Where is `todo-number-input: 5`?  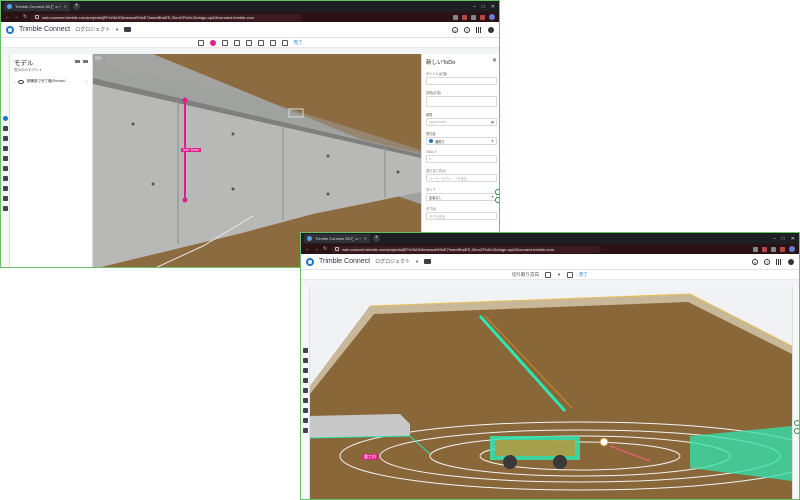 todo-number-input: 5 is located at coordinates (461, 159).